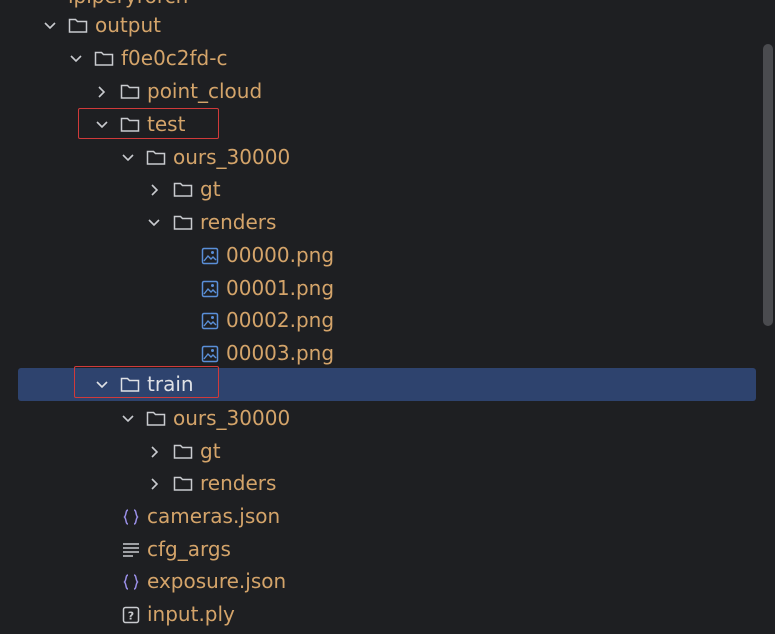 This screenshot has height=634, width=775. Describe the element at coordinates (280, 255) in the screenshot. I see `tree-row-label: 00000.png` at that location.